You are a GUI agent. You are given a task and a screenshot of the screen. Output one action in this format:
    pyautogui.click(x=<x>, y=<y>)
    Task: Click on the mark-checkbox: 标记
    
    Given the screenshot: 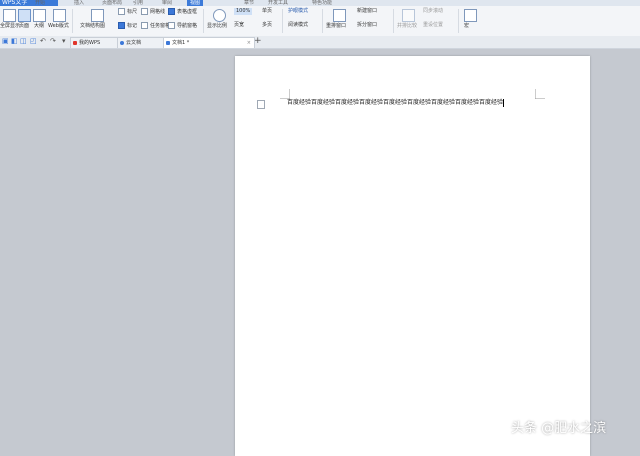 What is the action you would take?
    pyautogui.click(x=127, y=26)
    